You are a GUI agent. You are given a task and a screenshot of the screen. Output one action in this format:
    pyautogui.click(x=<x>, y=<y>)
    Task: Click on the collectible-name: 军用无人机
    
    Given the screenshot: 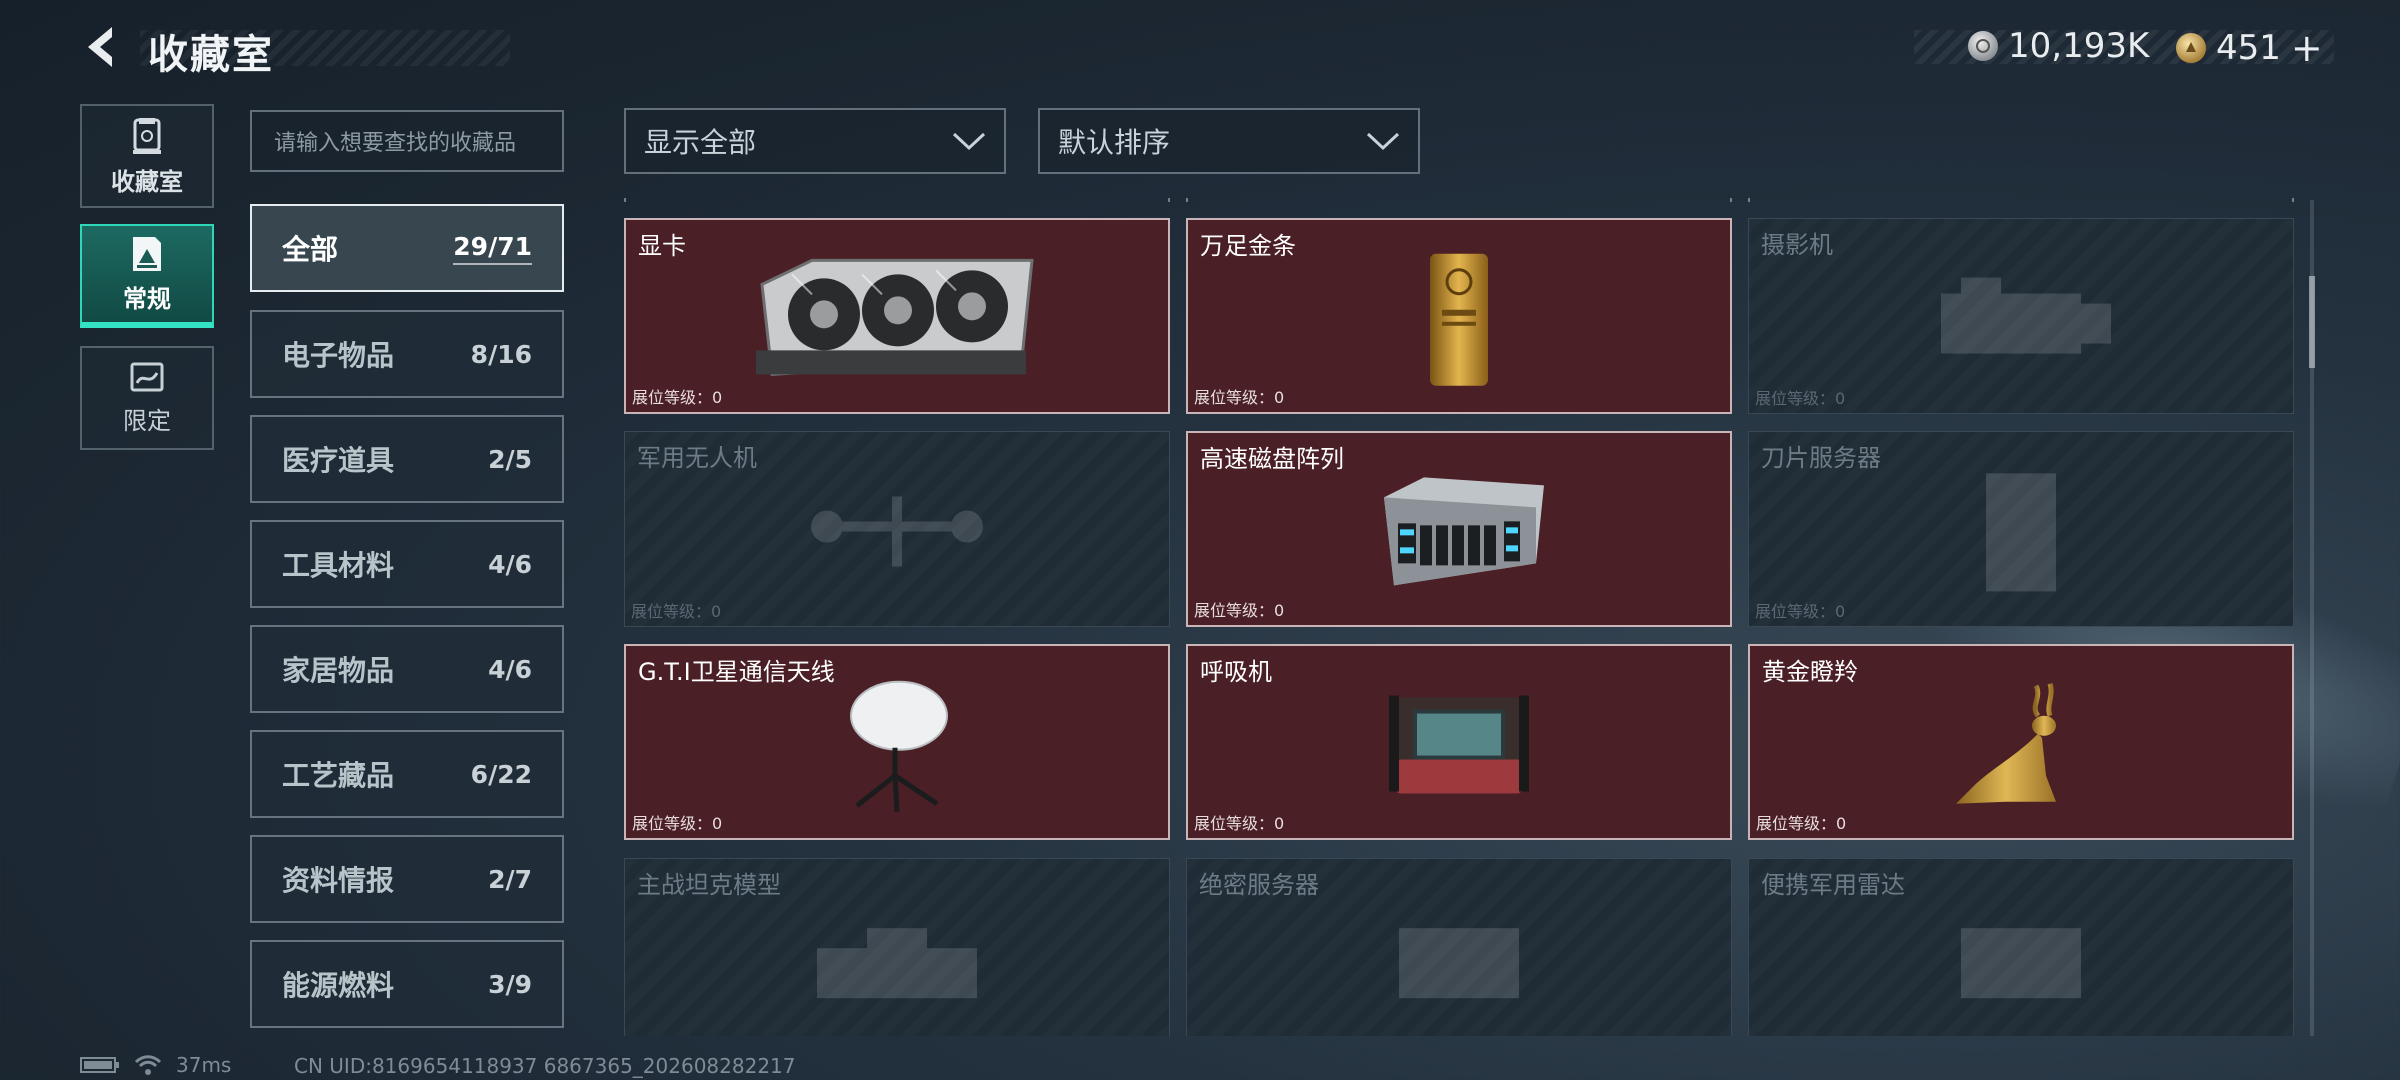 What is the action you would take?
    pyautogui.click(x=697, y=458)
    